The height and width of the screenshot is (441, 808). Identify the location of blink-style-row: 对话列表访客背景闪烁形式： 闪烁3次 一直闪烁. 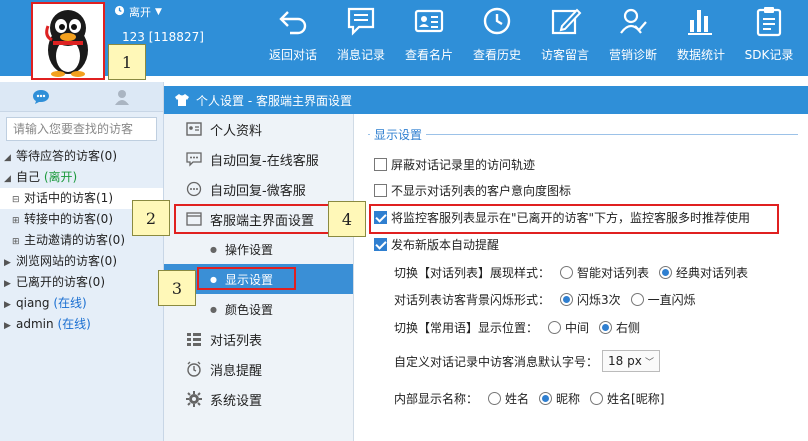
(545, 299).